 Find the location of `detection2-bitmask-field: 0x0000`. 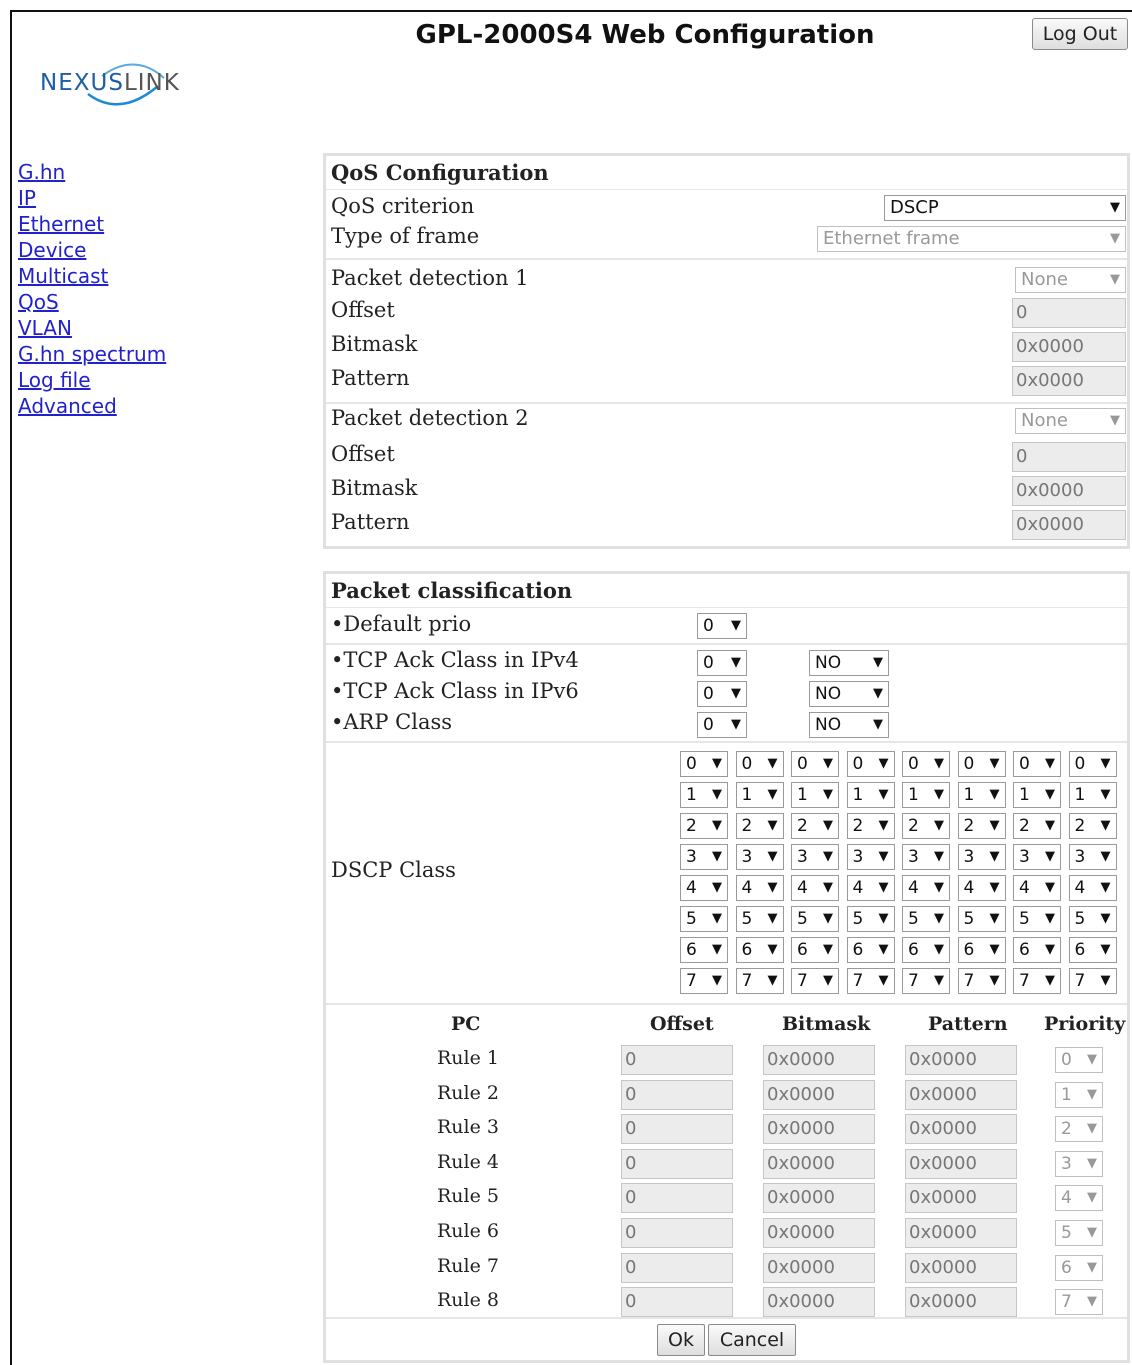

detection2-bitmask-field: 0x0000 is located at coordinates (1069, 491).